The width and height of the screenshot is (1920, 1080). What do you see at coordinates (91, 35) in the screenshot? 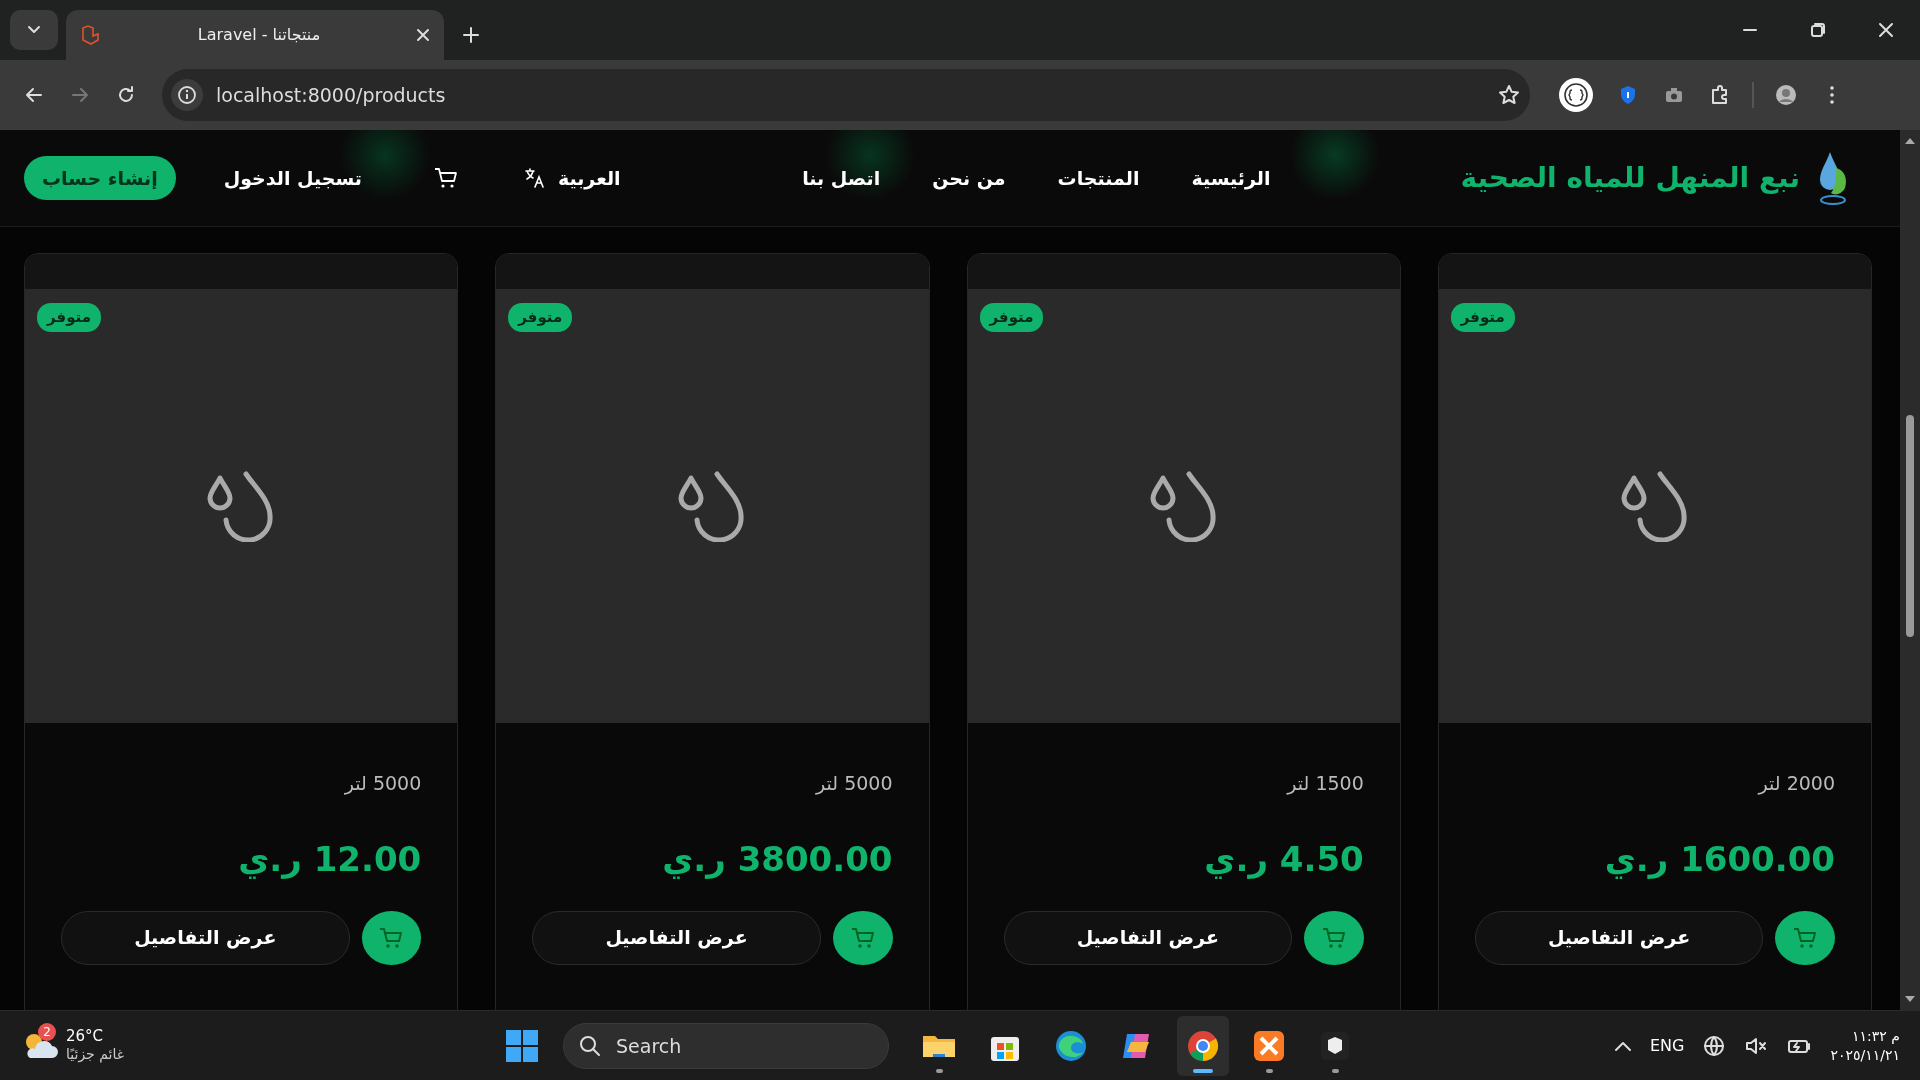
I see `cube-logo-icon` at bounding box center [91, 35].